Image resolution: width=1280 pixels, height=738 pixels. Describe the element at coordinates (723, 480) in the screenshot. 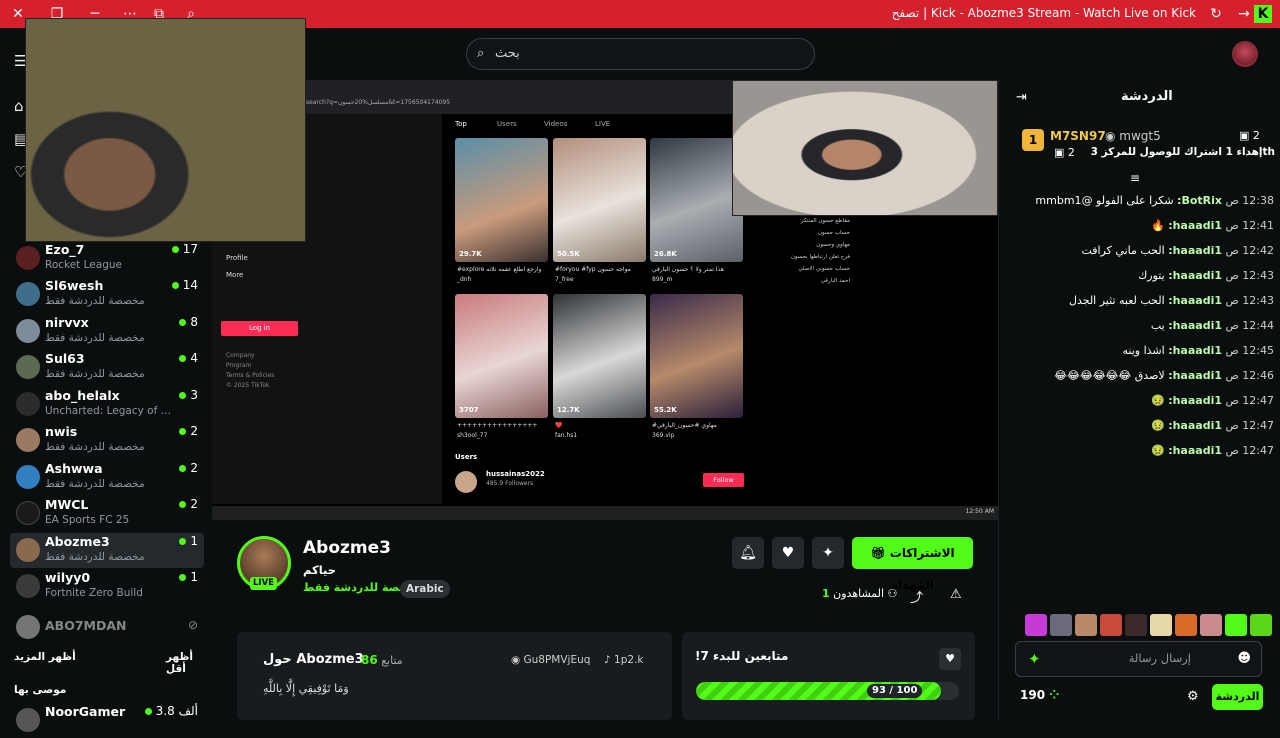

I see `tiktok-follow-button: Follow` at that location.